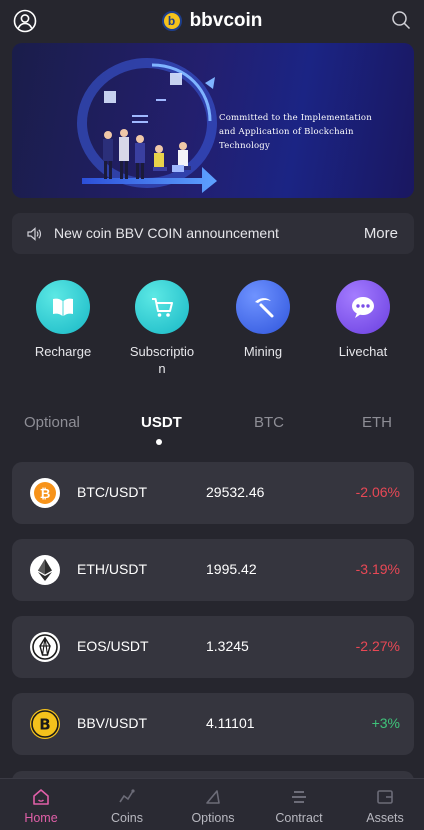 This screenshot has height=830, width=424. I want to click on ethereum-icon, so click(45, 570).